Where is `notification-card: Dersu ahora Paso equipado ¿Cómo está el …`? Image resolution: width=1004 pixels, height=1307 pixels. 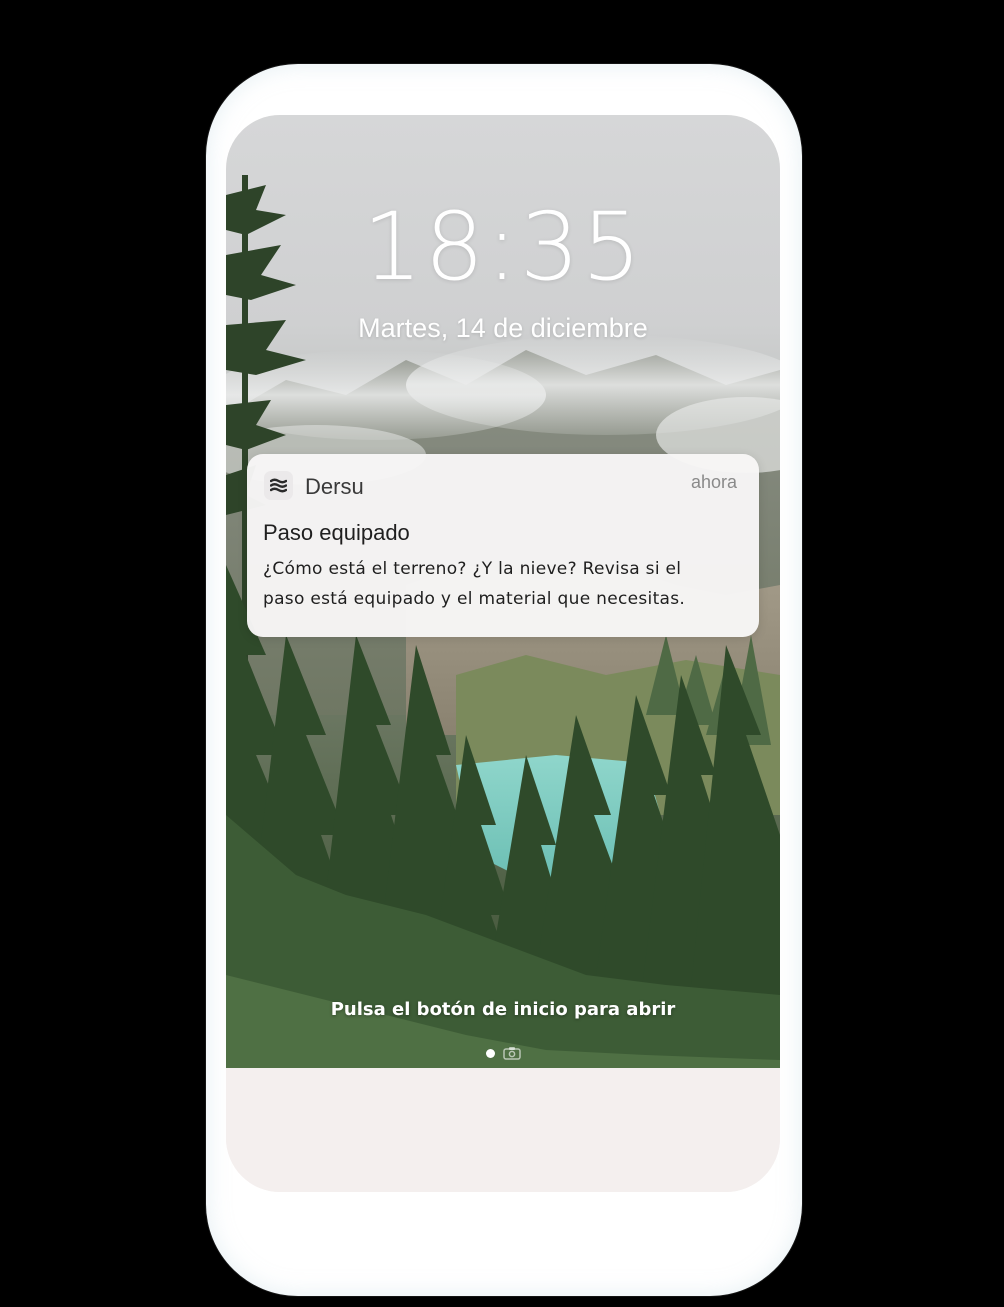
notification-card: Dersu ahora Paso equipado ¿Cómo está el … is located at coordinates (503, 545).